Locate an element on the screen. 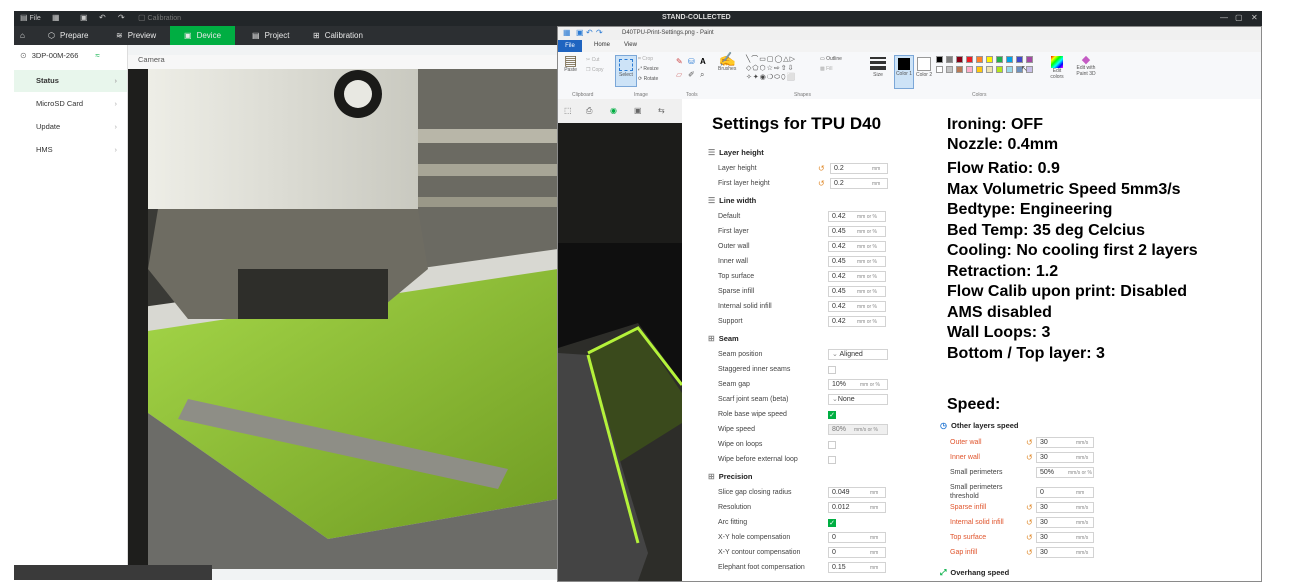  tab-device: ▣ Device is located at coordinates (203, 35).